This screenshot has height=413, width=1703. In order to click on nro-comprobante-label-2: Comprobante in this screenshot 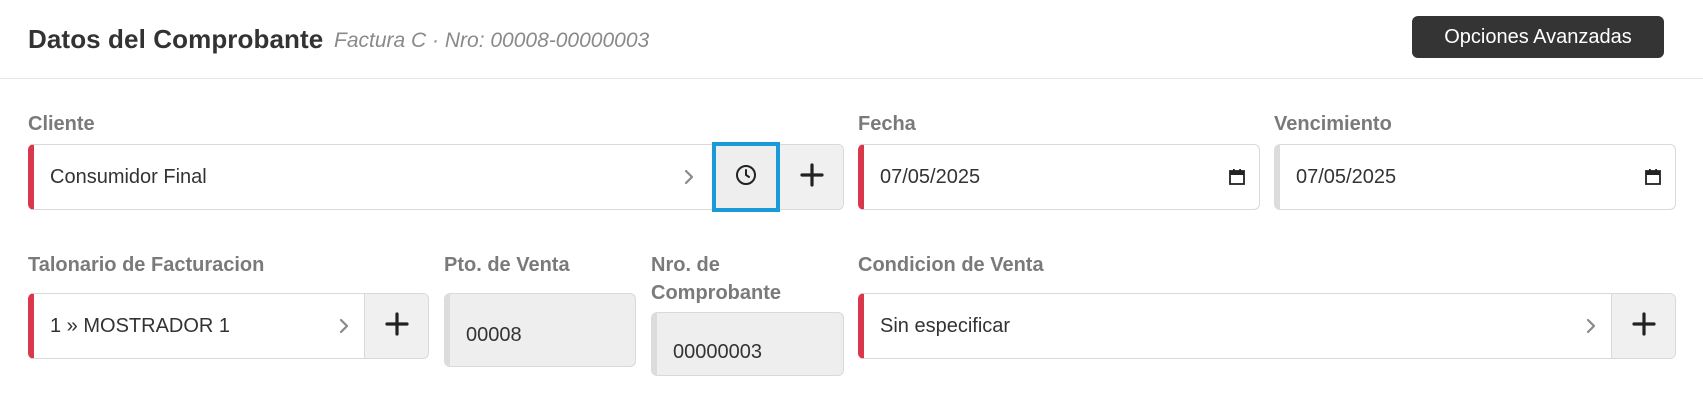, I will do `click(716, 293)`.